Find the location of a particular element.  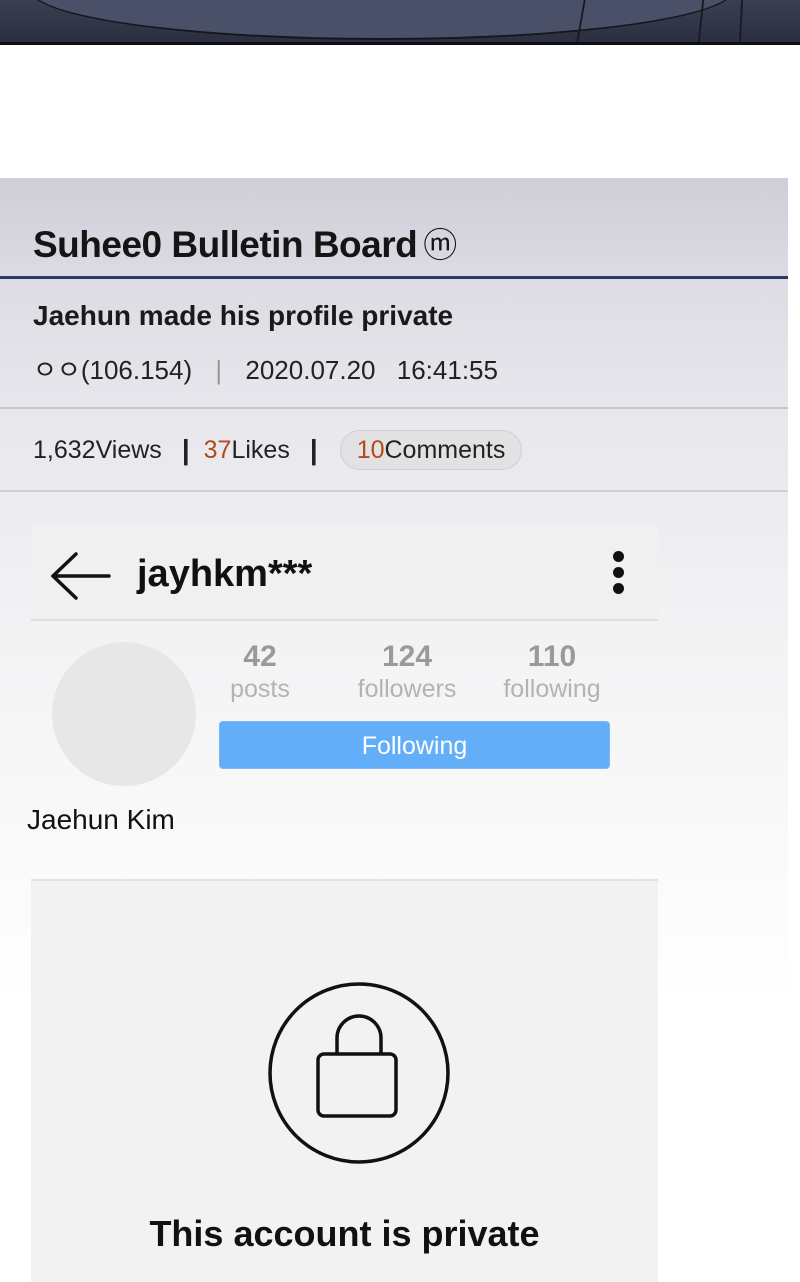

post-author: ㅇㅇ(106.154) is located at coordinates (113, 370).